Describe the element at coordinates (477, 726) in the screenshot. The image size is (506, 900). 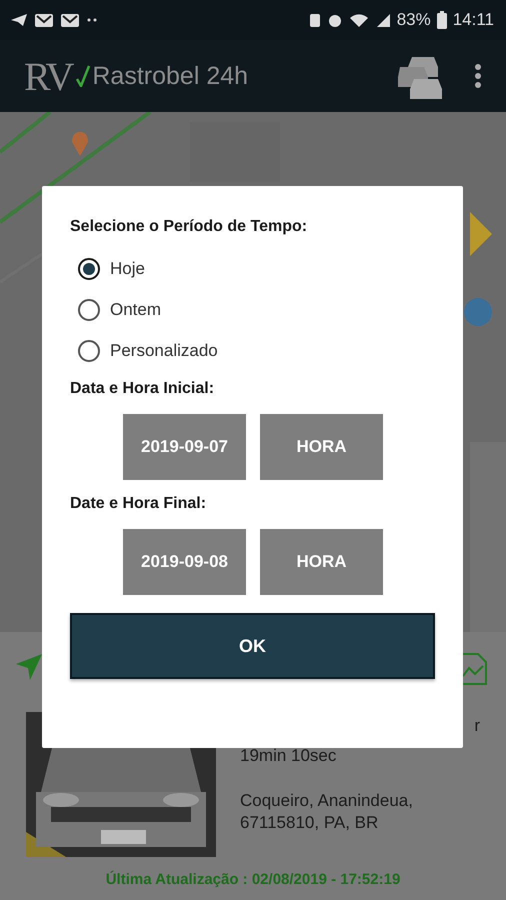
I see `elapsed-time-text: r` at that location.